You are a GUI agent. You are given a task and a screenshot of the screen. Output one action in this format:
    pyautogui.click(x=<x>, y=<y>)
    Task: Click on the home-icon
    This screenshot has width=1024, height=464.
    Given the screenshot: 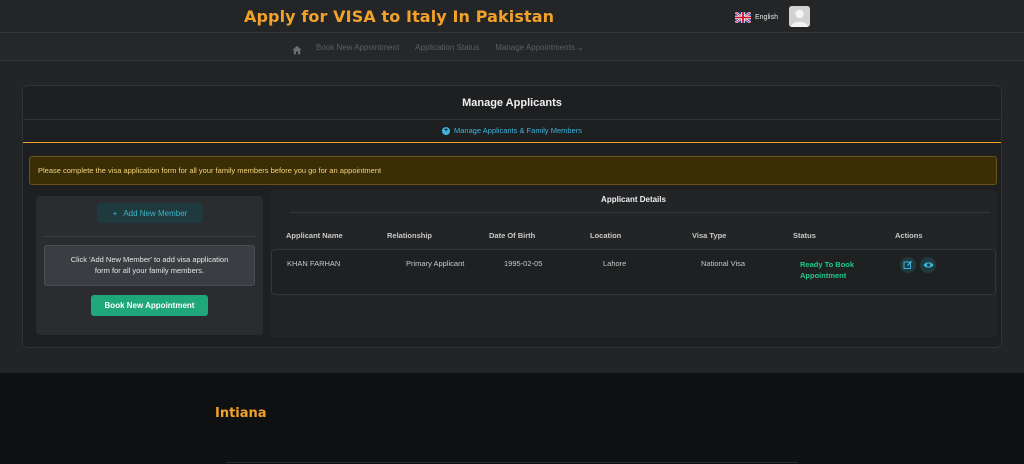 What is the action you would take?
    pyautogui.click(x=297, y=48)
    